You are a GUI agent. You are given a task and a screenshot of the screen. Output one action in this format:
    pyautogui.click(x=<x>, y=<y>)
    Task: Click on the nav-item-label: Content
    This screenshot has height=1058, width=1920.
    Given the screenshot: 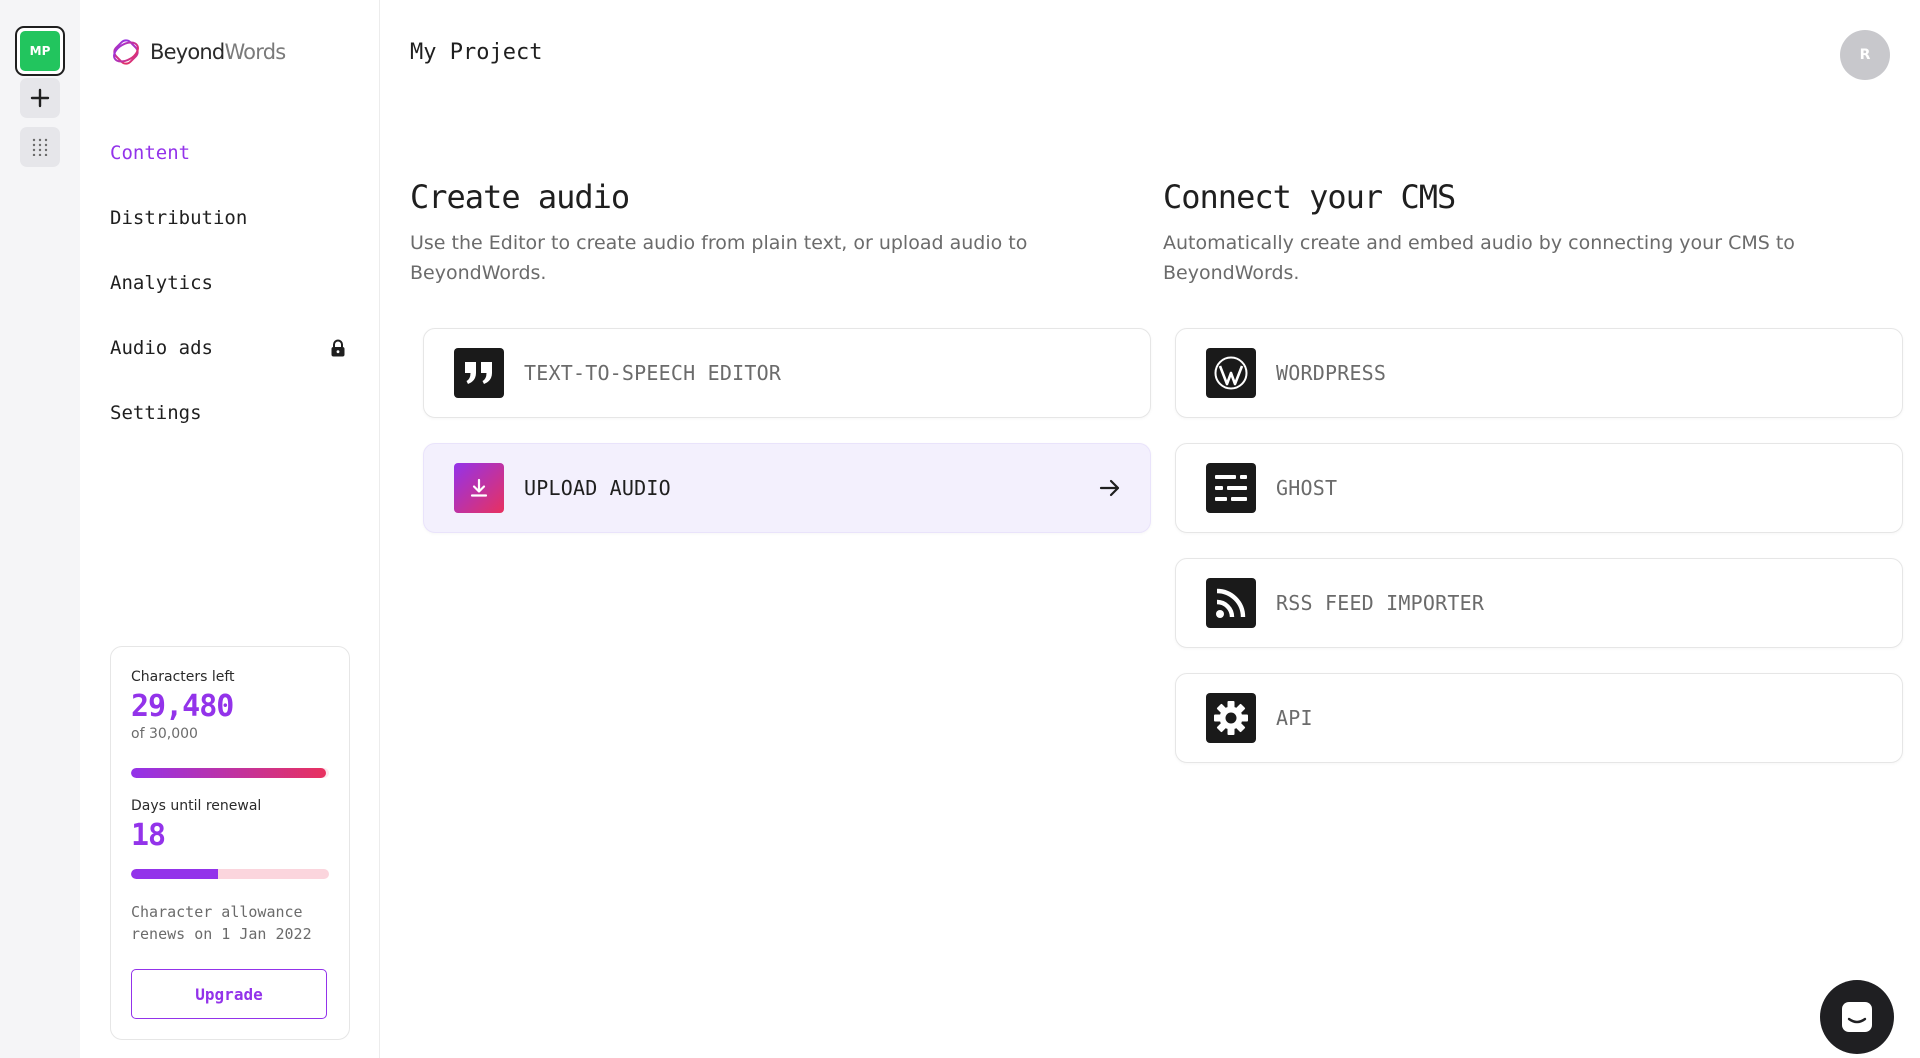 What is the action you would take?
    pyautogui.click(x=150, y=152)
    